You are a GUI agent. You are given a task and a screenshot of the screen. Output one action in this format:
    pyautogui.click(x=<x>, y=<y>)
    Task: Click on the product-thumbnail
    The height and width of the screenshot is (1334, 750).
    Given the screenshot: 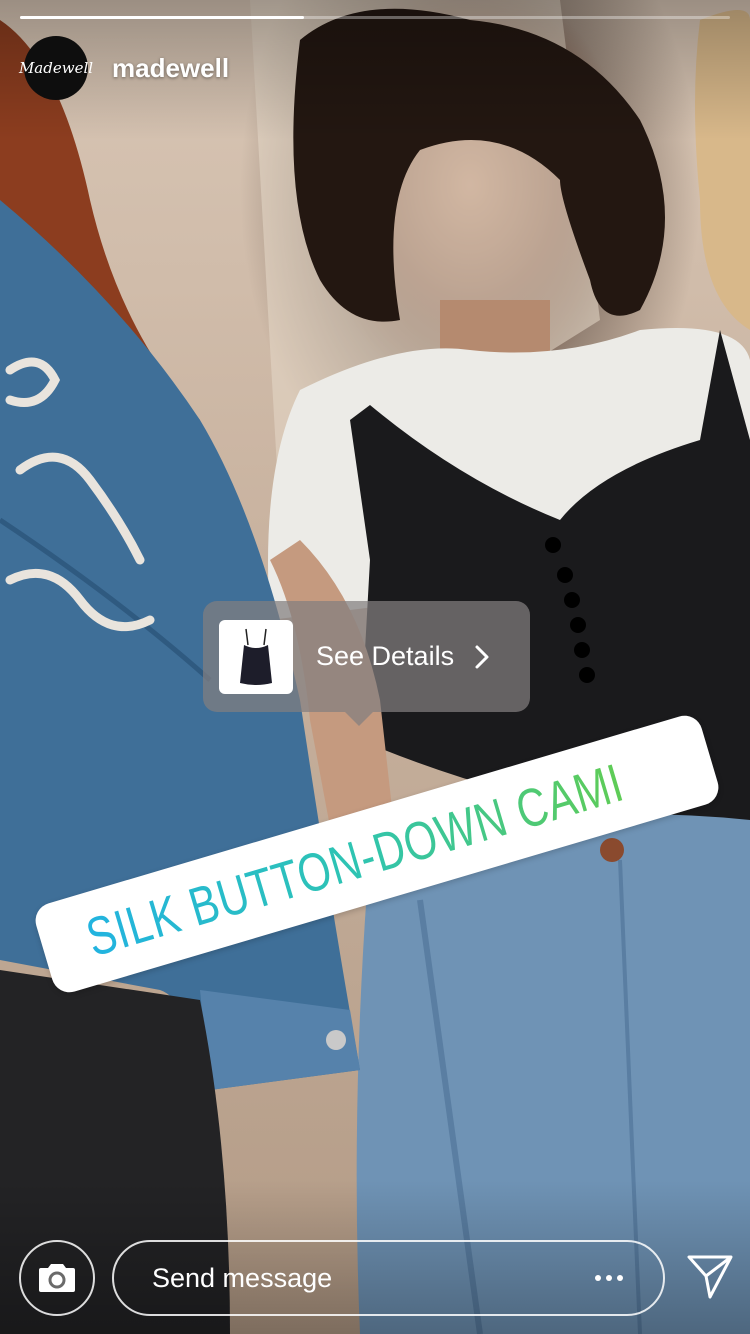 What is the action you would take?
    pyautogui.click(x=256, y=656)
    